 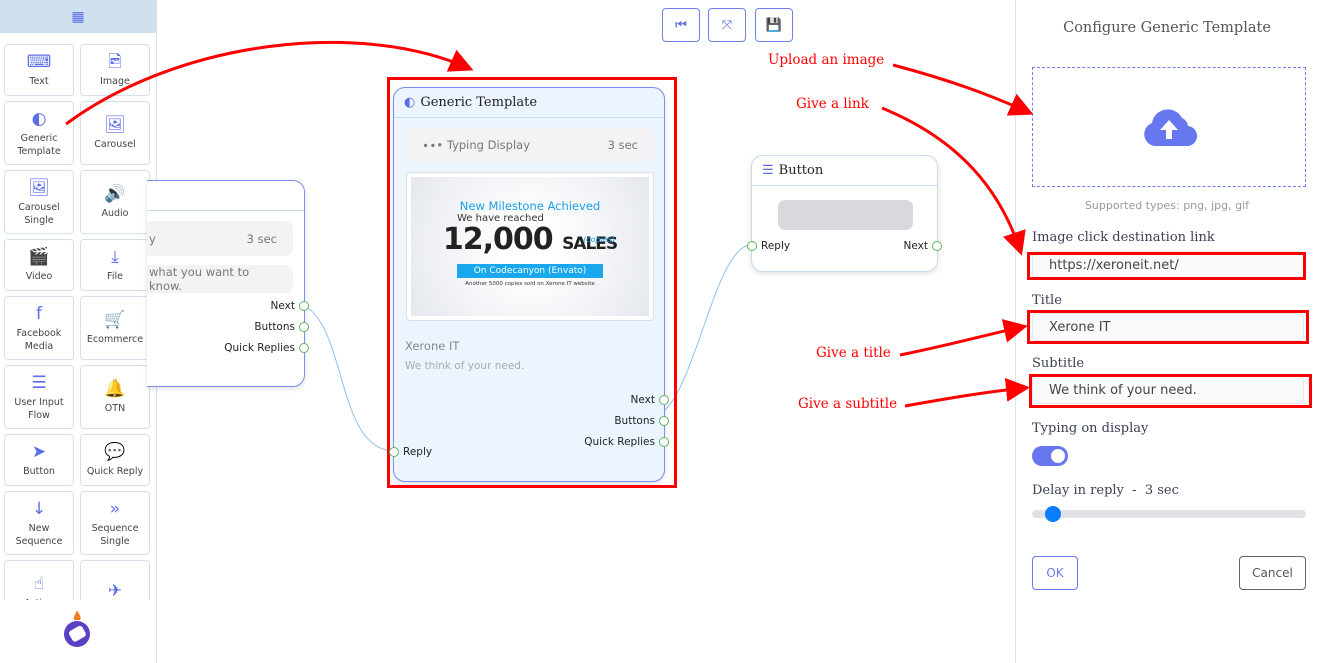 I want to click on annotation-title: Give a title, so click(x=853, y=353).